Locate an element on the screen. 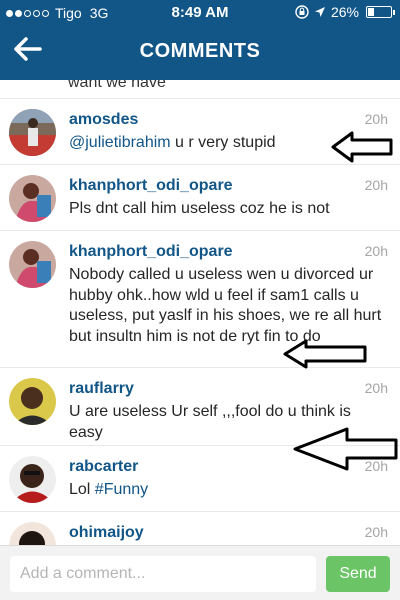 The image size is (400, 600). status-bar: Tigo 3G 8:49 AM 26% is located at coordinates (200, 13).